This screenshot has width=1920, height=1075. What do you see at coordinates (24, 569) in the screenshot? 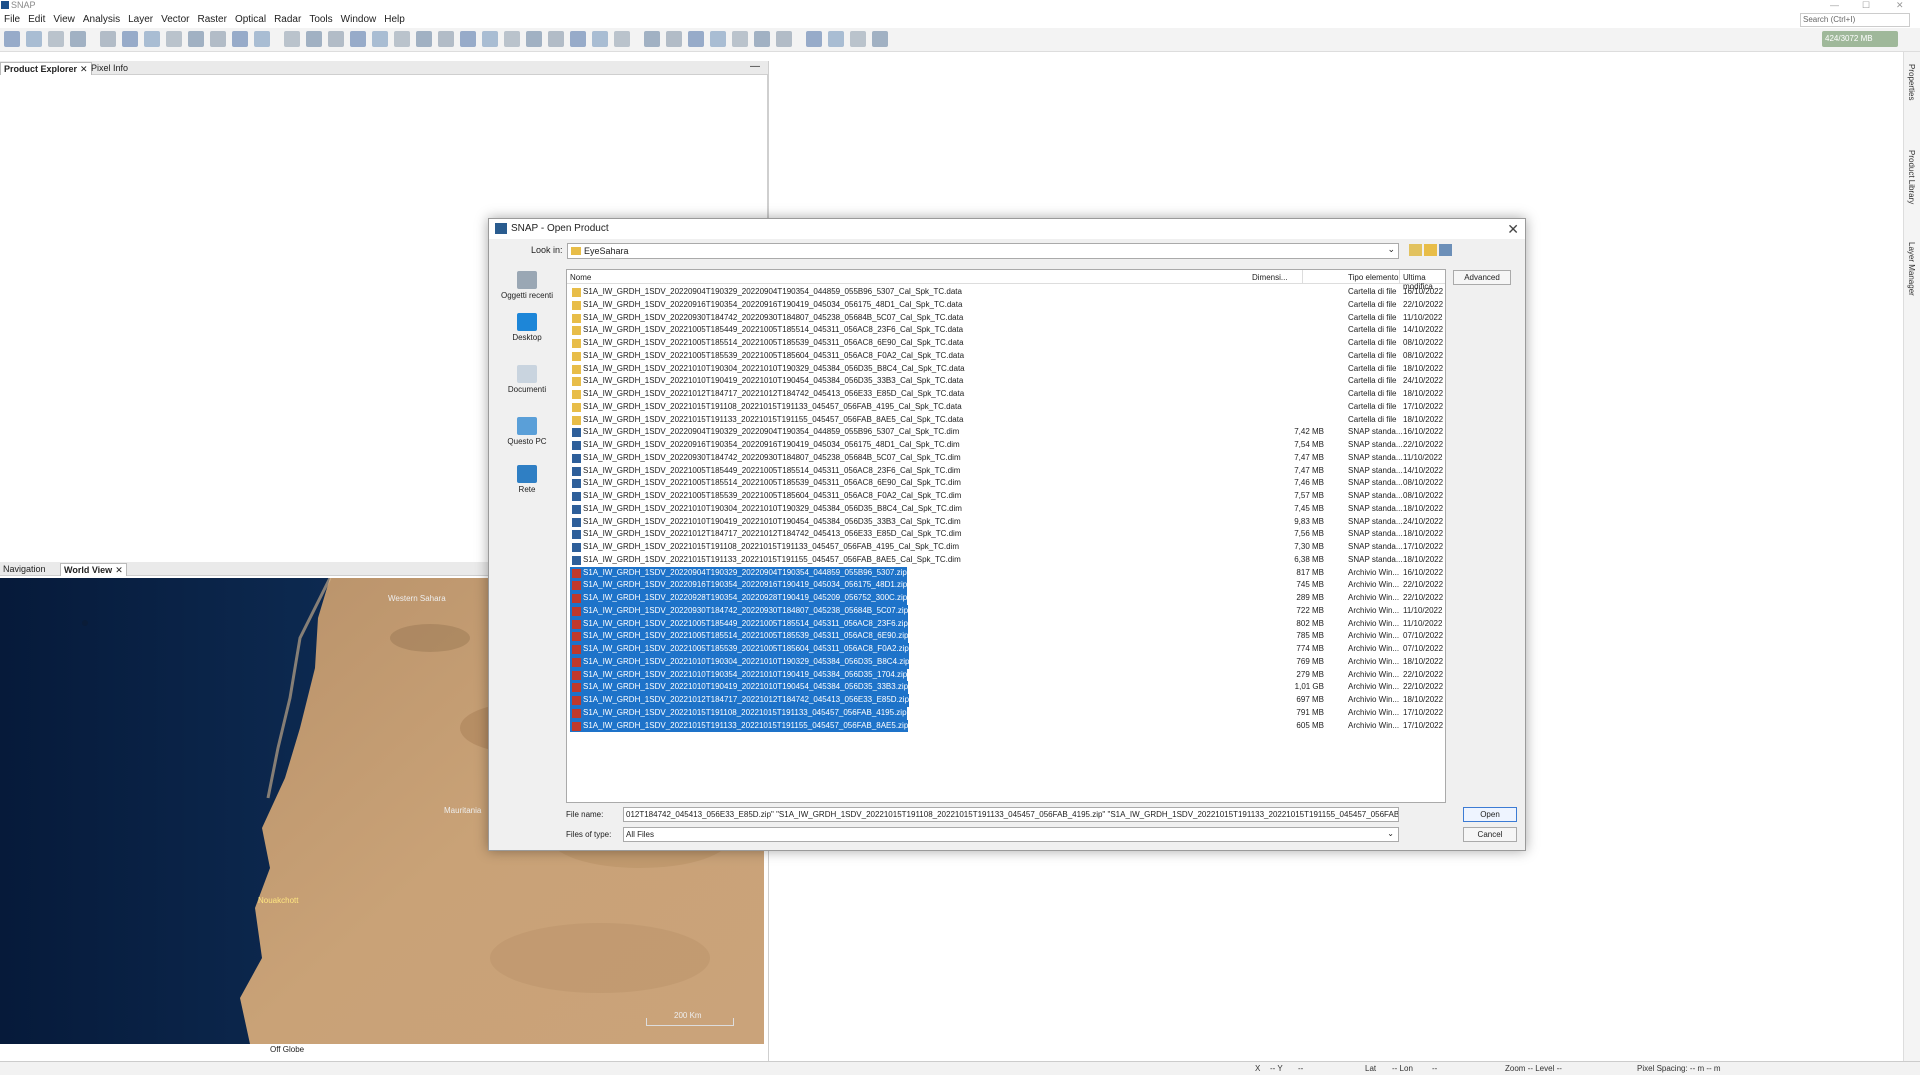
I see `tab-navigation: Navigation` at bounding box center [24, 569].